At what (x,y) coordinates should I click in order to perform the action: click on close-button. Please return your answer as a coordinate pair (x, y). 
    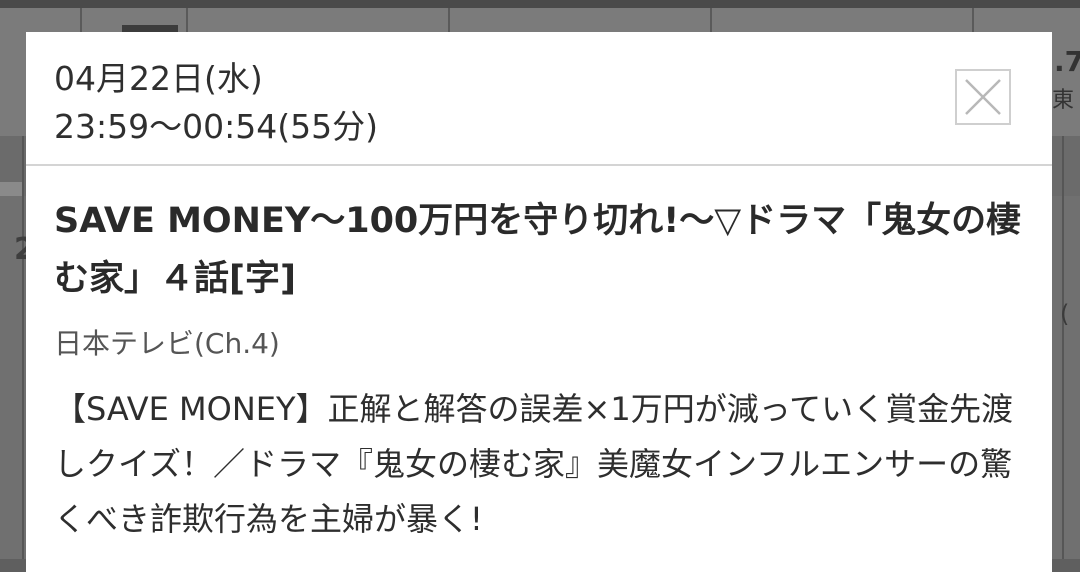
    Looking at the image, I should click on (983, 97).